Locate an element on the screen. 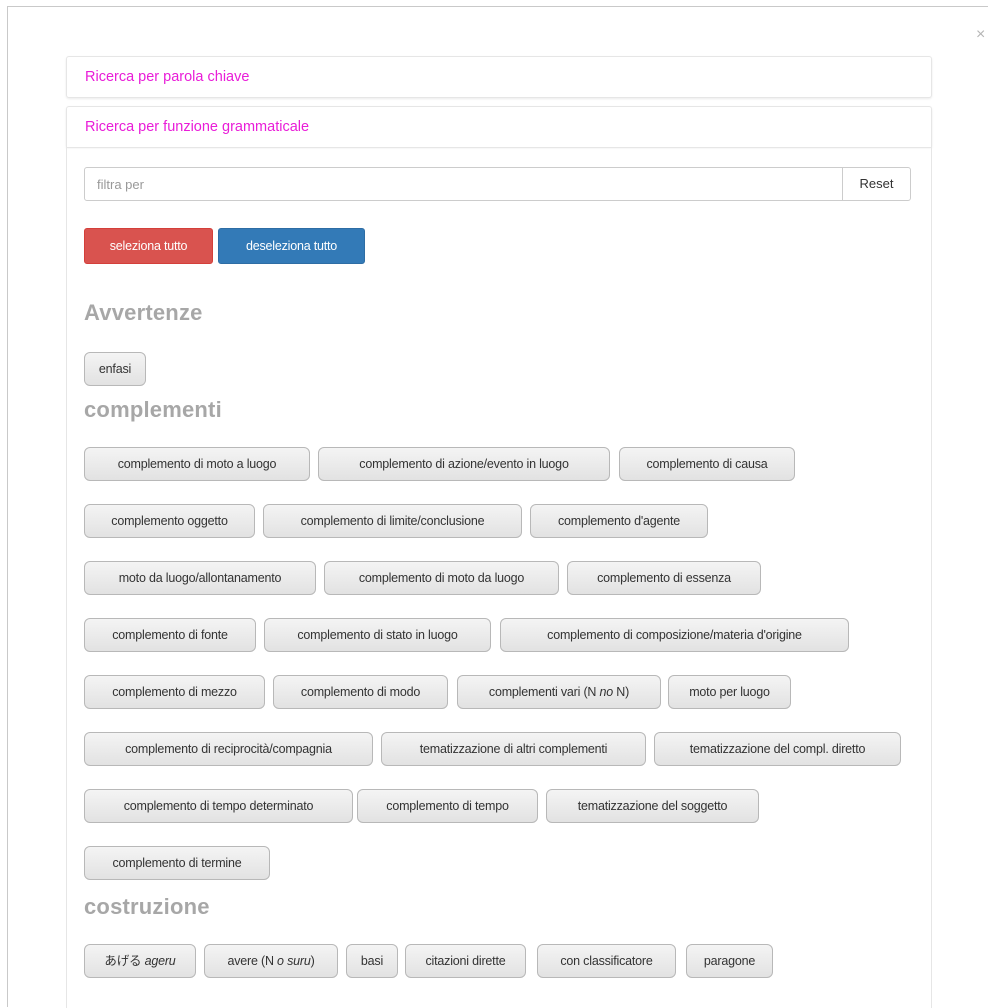 This screenshot has width=988, height=1008. filter-input is located at coordinates (463, 184).